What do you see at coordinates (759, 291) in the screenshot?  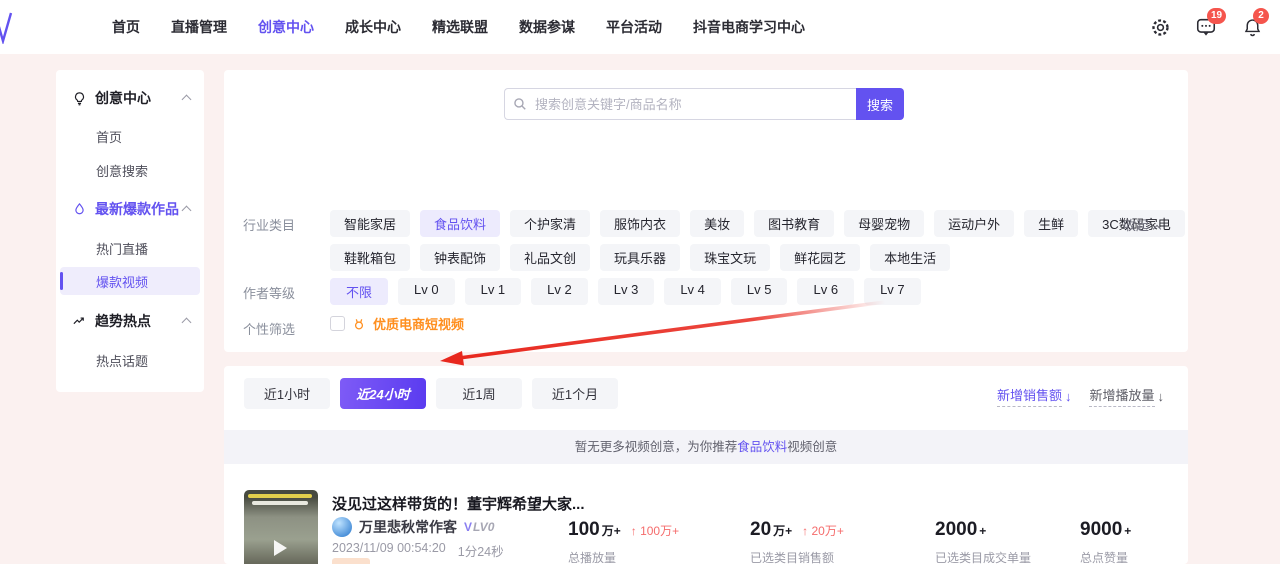 I see `author-level: Lv 5` at bounding box center [759, 291].